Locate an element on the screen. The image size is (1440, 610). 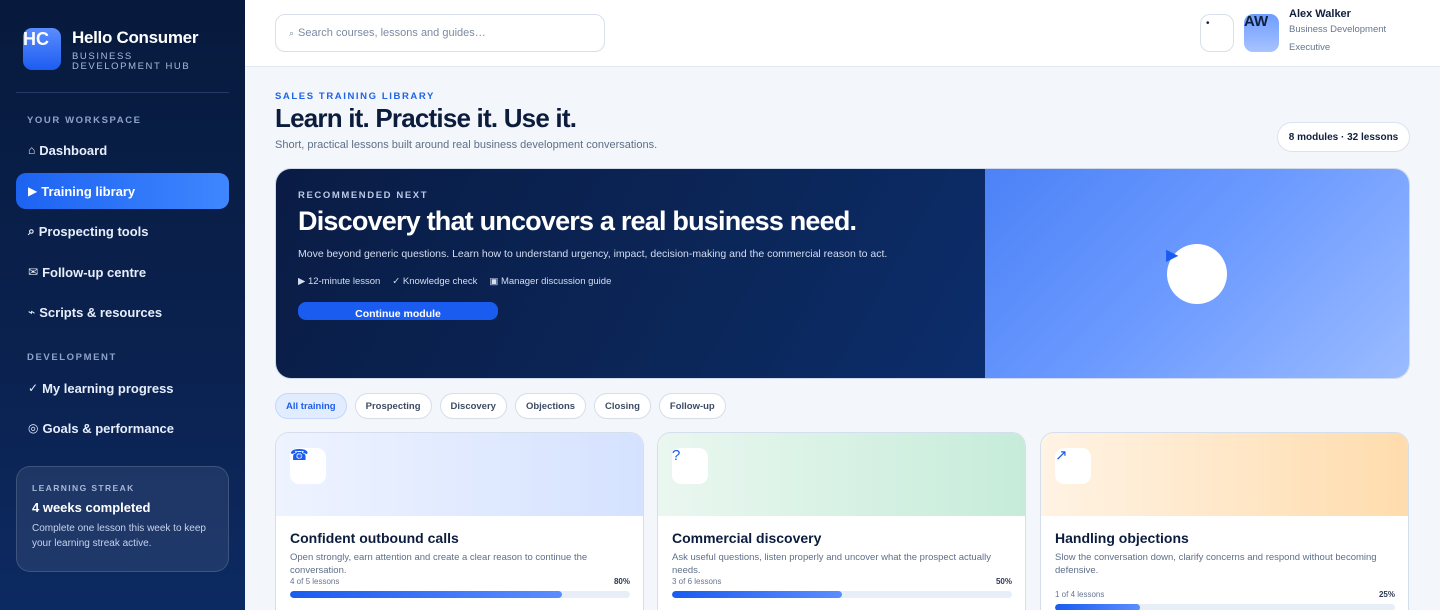
notification-button: • is located at coordinates (1217, 33).